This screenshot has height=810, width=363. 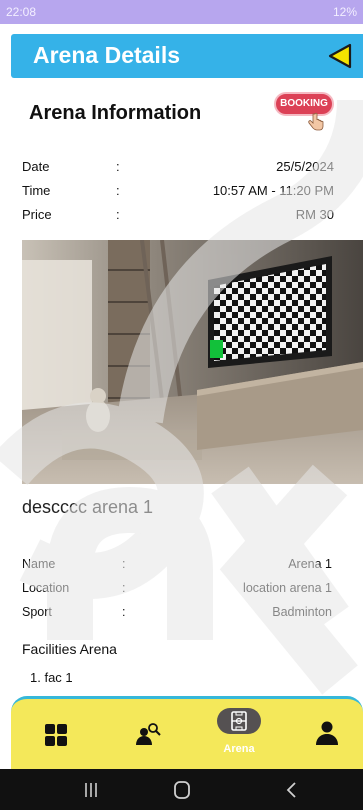 I want to click on home-icon, so click(x=182, y=790).